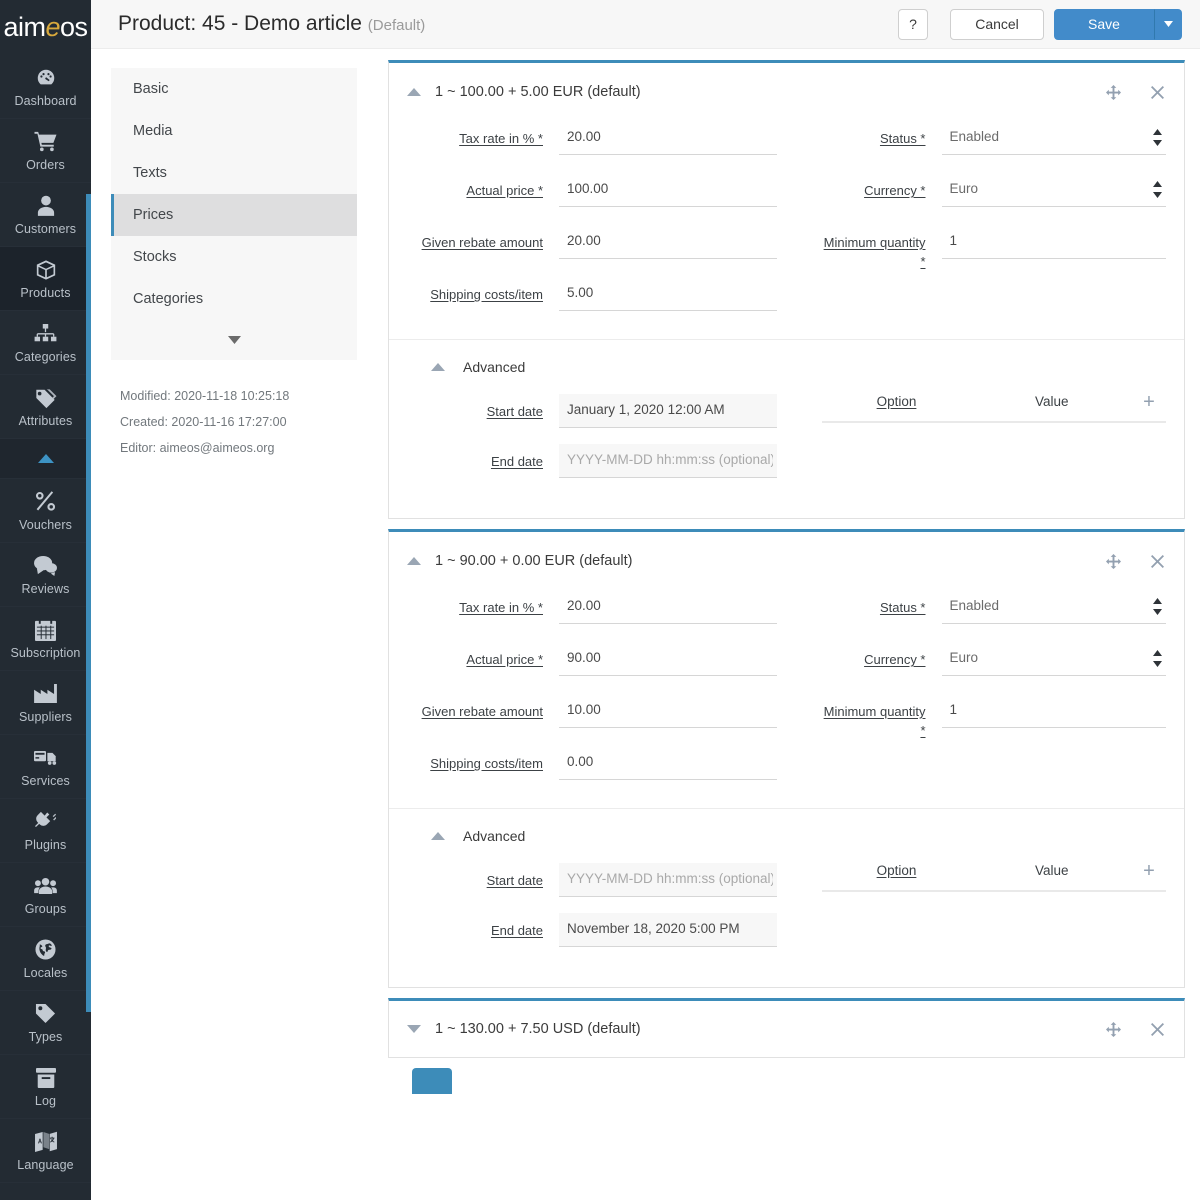 Image resolution: width=1200 pixels, height=1200 pixels. Describe the element at coordinates (234, 299) in the screenshot. I see `nav-item-categories: Categories` at that location.